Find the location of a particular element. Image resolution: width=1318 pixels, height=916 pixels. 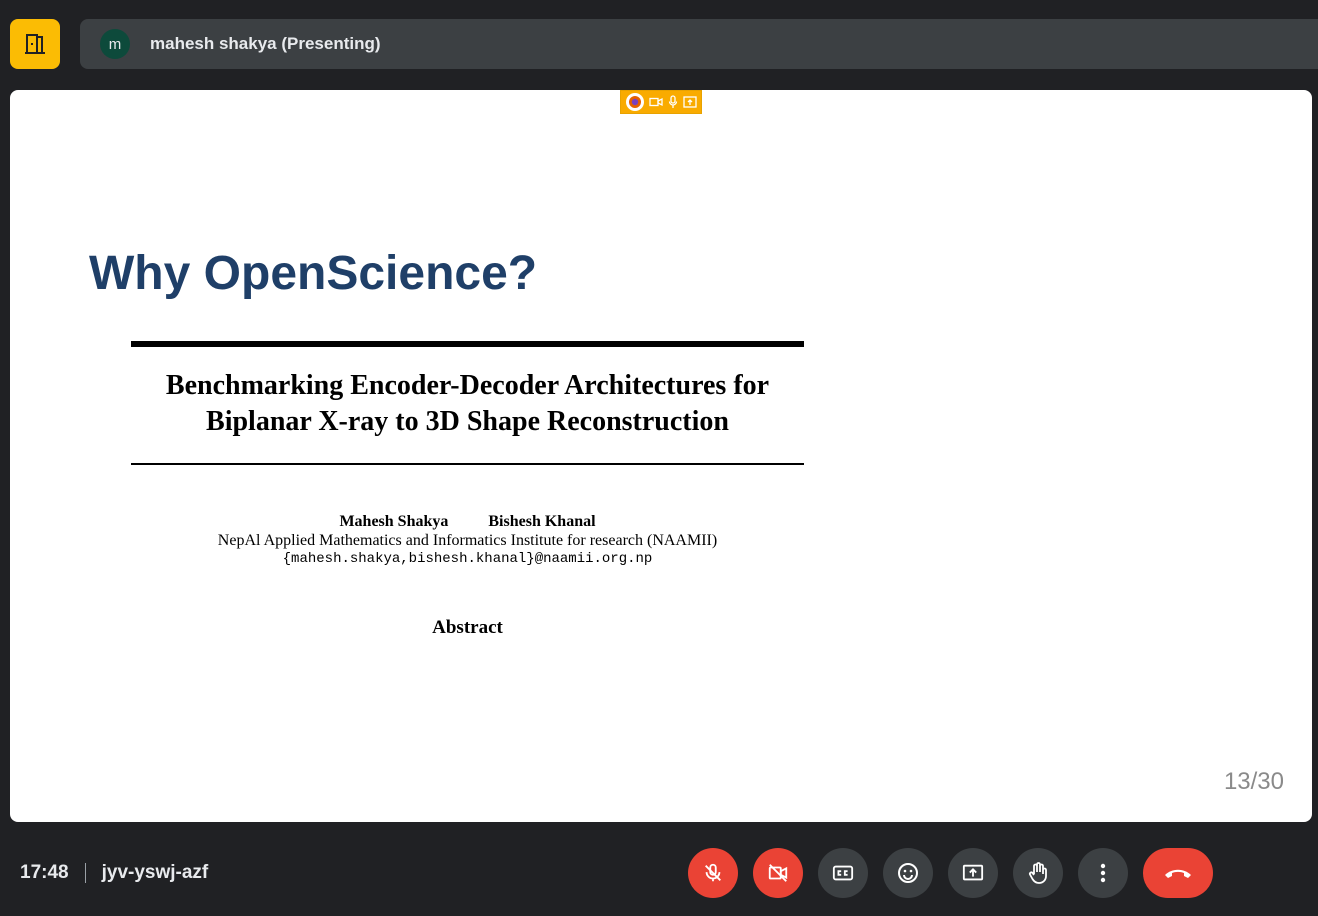

abstract-heading: Abstract is located at coordinates (467, 627).